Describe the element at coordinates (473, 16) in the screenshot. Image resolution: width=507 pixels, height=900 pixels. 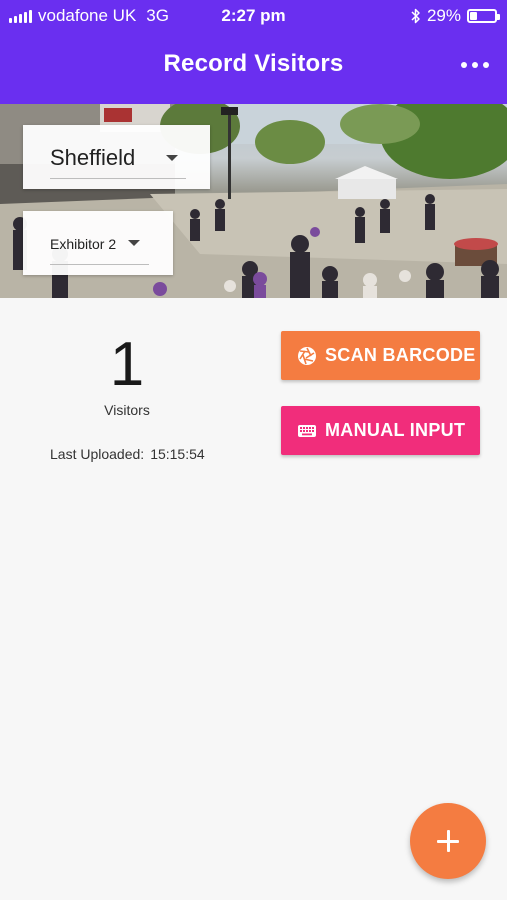
I see `battery-fill` at that location.